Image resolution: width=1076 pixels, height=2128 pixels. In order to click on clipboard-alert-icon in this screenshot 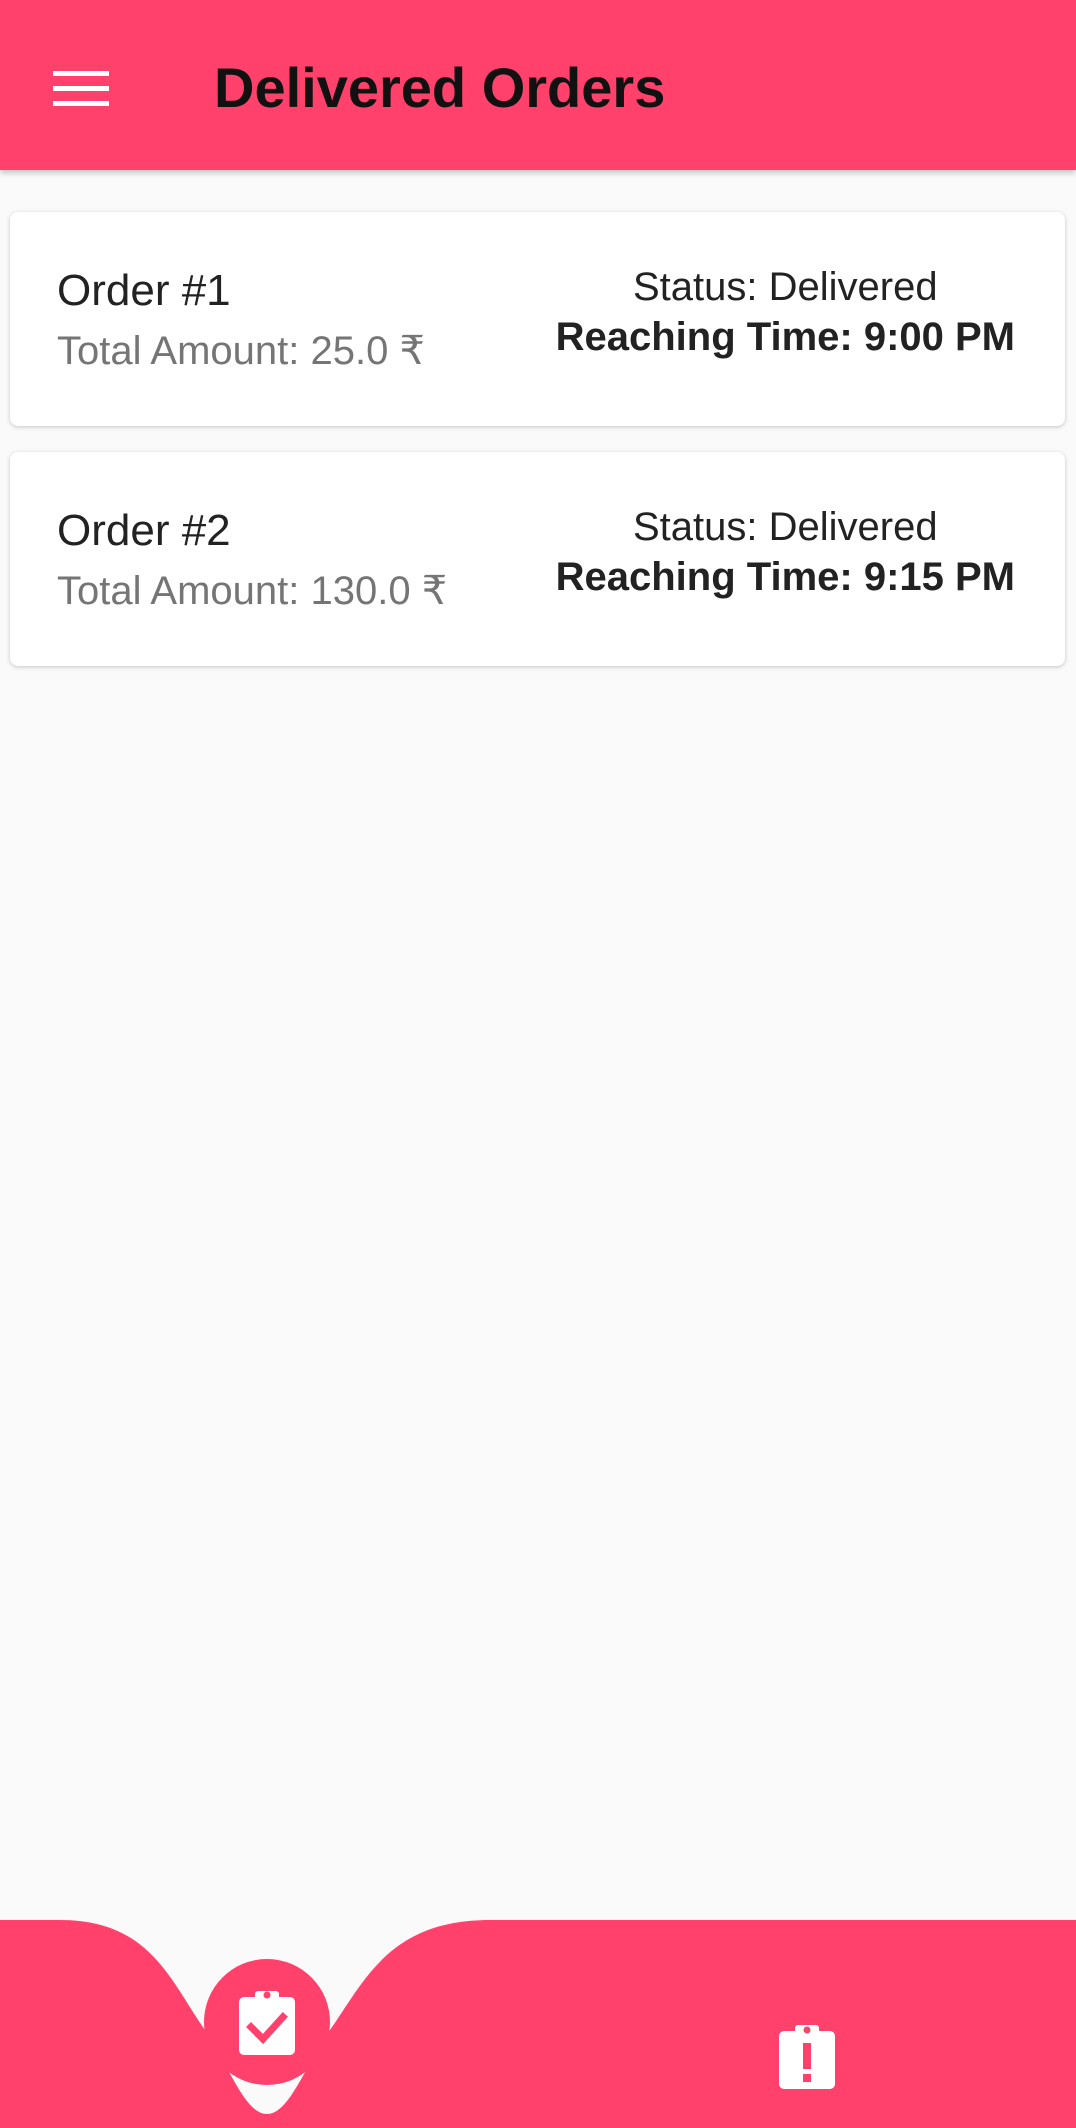, I will do `click(807, 2057)`.